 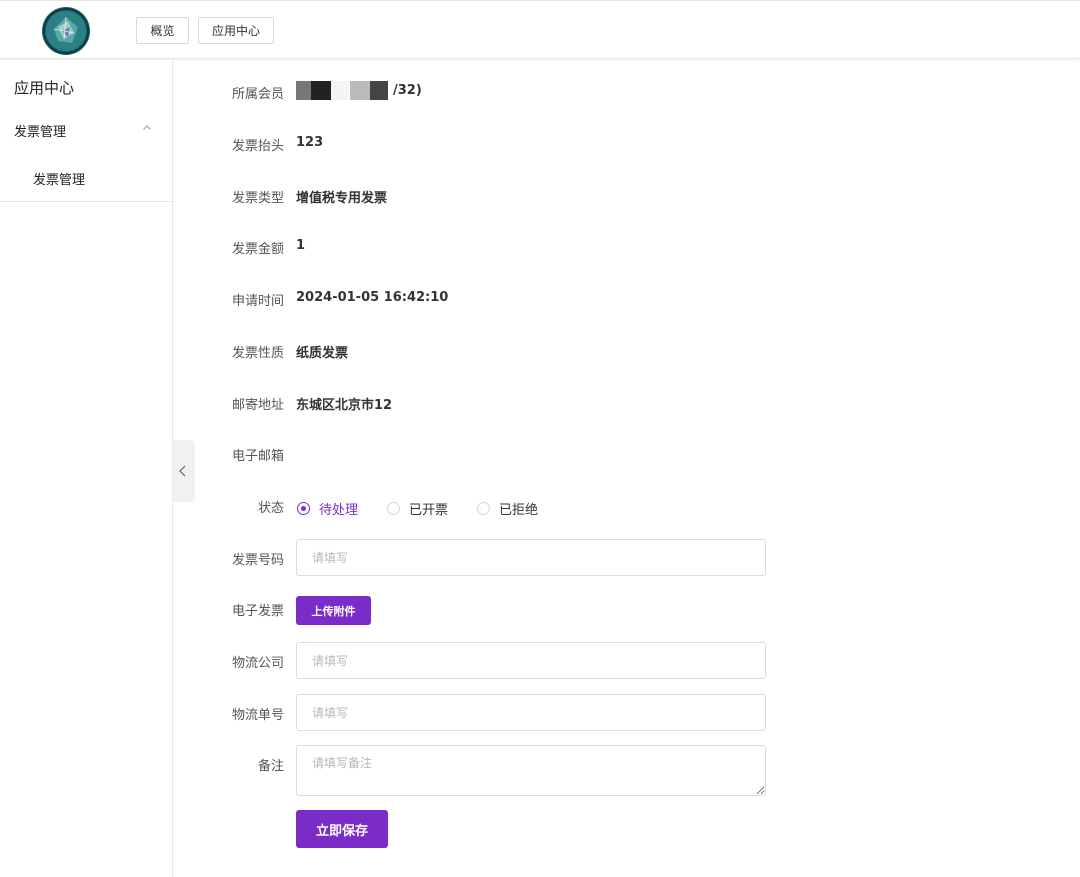 I want to click on status-radio-label: 已开票, so click(x=429, y=510).